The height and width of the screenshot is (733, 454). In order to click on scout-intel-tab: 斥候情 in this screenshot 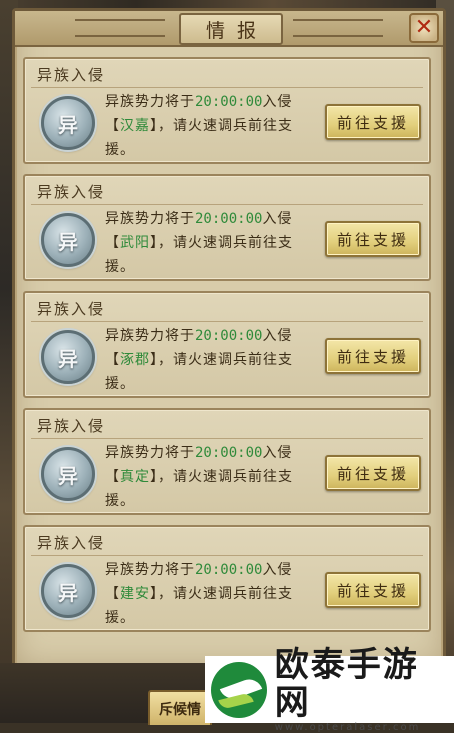, I will do `click(180, 707)`.